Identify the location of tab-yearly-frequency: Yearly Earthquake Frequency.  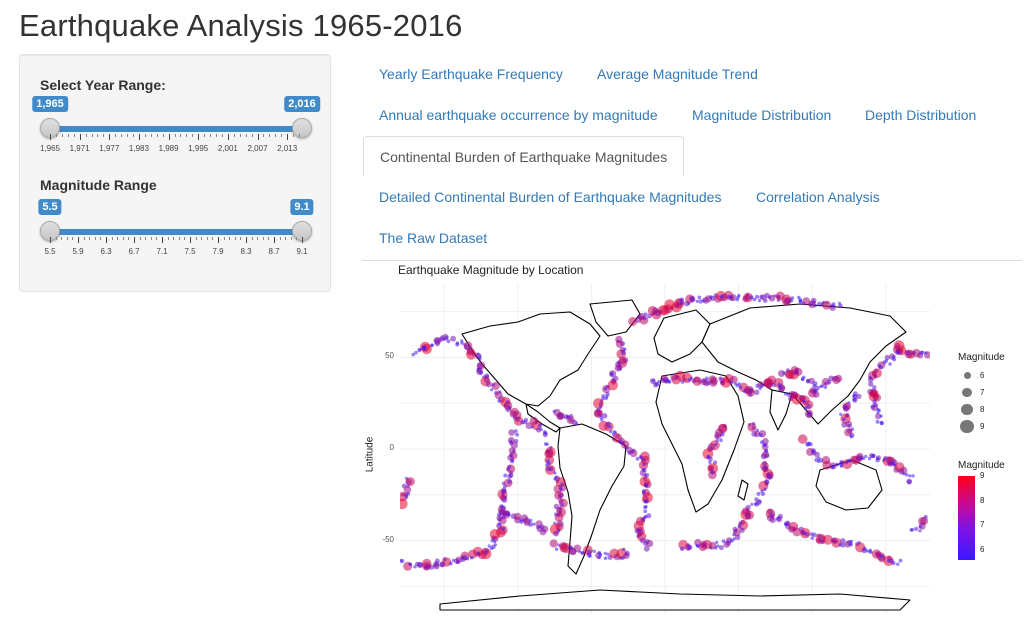
(471, 74).